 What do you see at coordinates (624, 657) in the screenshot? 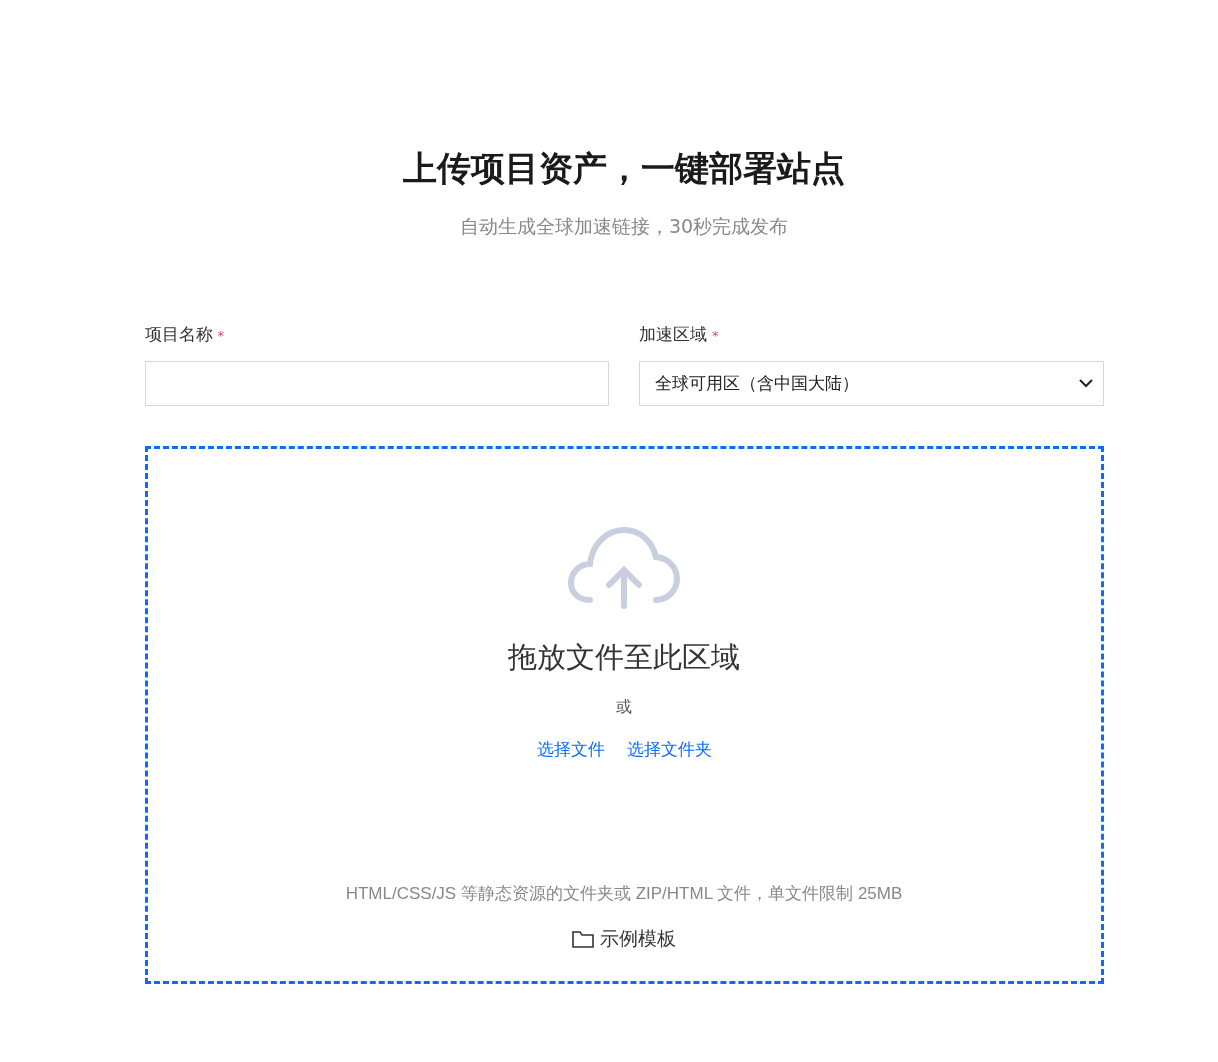
I see `drop-title: 拖放文件至此区域` at bounding box center [624, 657].